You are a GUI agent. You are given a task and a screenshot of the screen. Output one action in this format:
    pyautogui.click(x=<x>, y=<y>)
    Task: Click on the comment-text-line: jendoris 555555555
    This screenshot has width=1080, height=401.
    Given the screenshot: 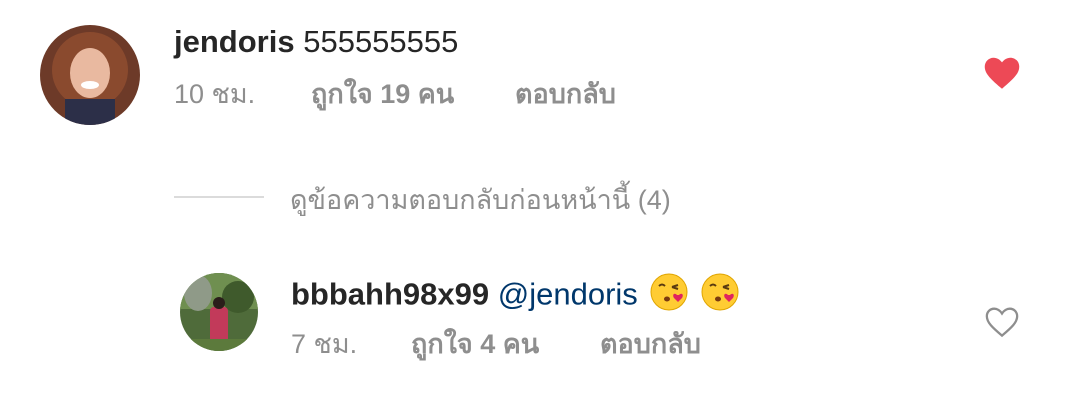 What is the action you would take?
    pyautogui.click(x=316, y=42)
    